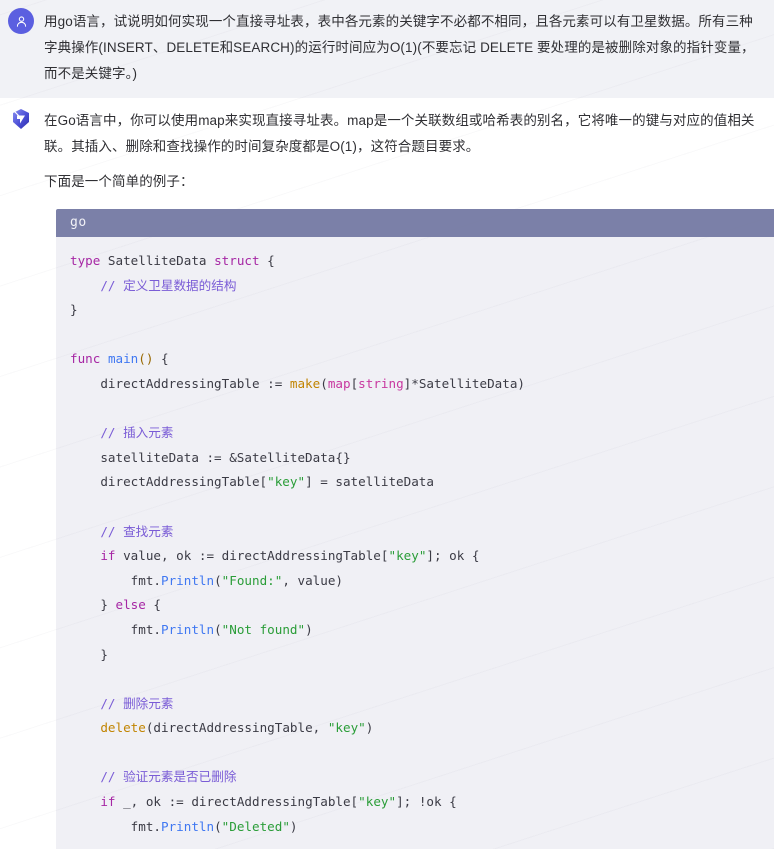 The width and height of the screenshot is (774, 849). I want to click on code-line: // 插入元素, so click(422, 433).